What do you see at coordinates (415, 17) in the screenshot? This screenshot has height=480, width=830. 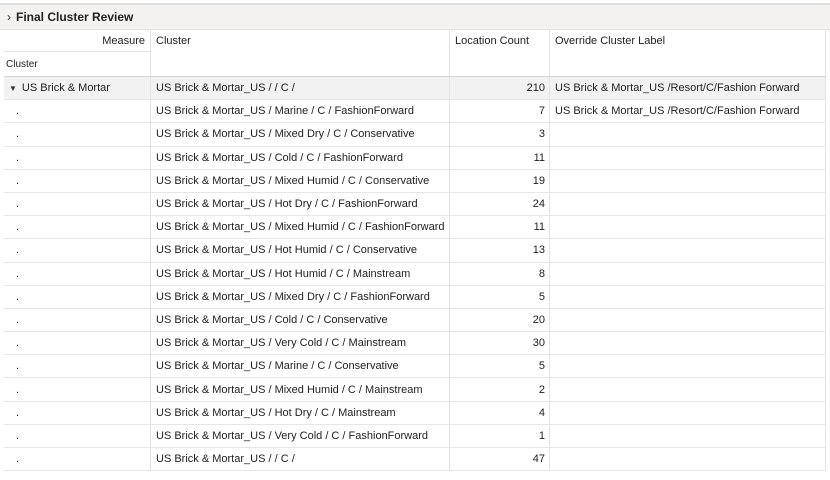 I see `panel-header: › Final Cluster Review` at bounding box center [415, 17].